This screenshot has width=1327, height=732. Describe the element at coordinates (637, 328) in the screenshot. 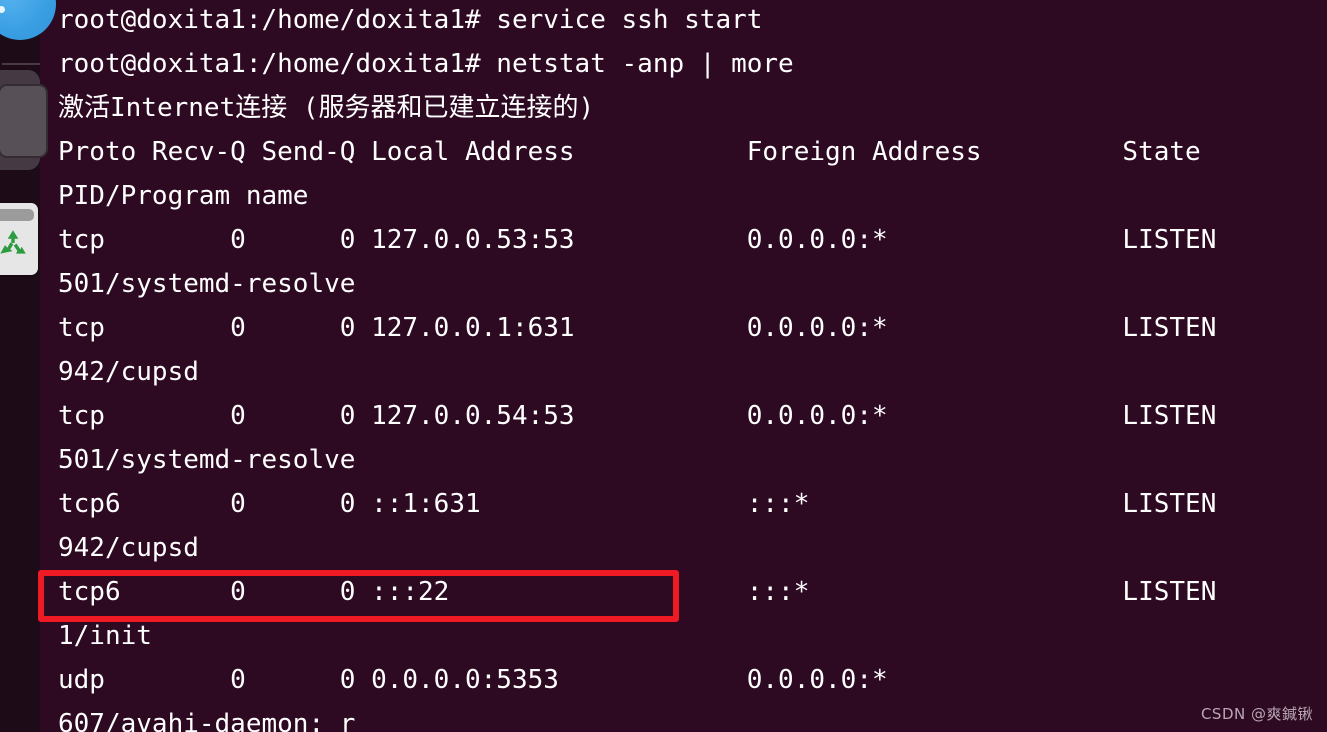

I see `terminal-line: tcp 0 0 127.0.0.1:631 0.0.0.0:* LISTEN` at that location.